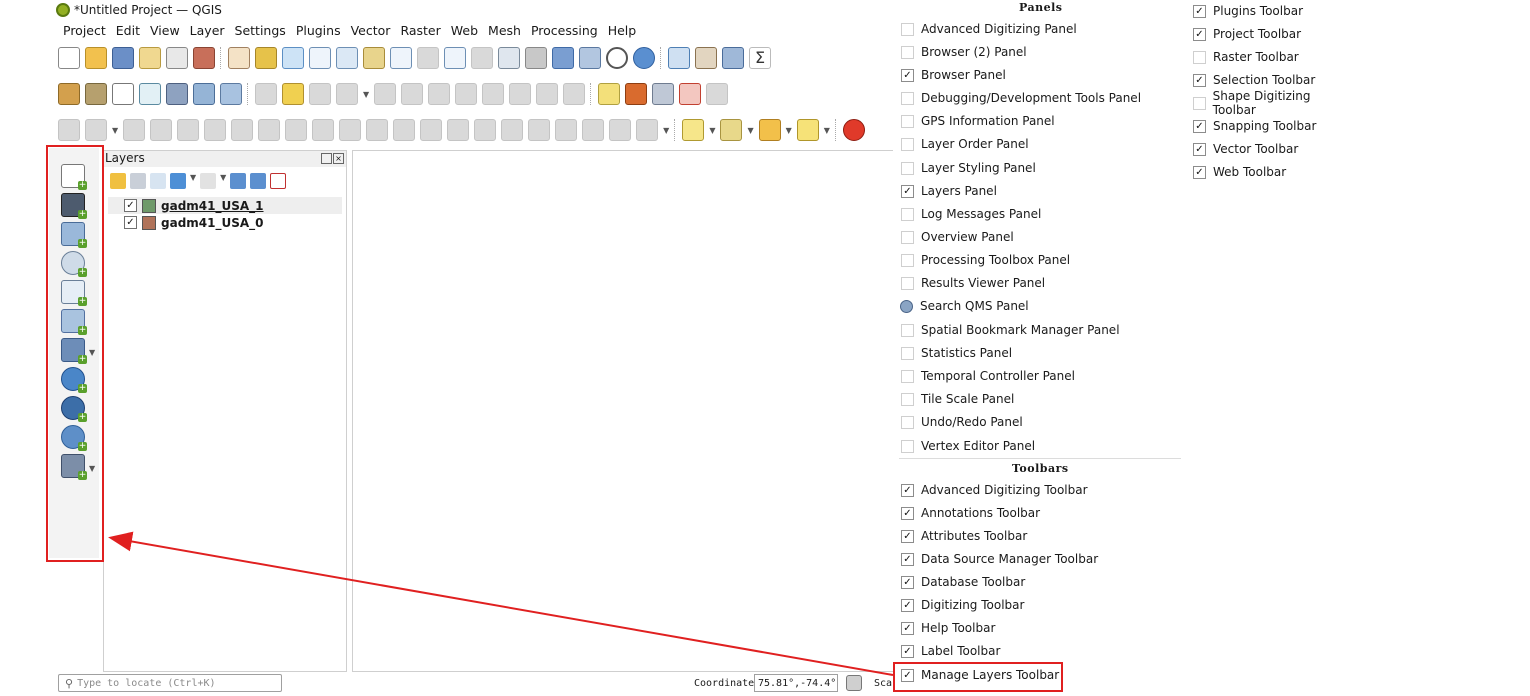 The width and height of the screenshot is (1530, 696). I want to click on annotation-arrow, so click(501, 603).